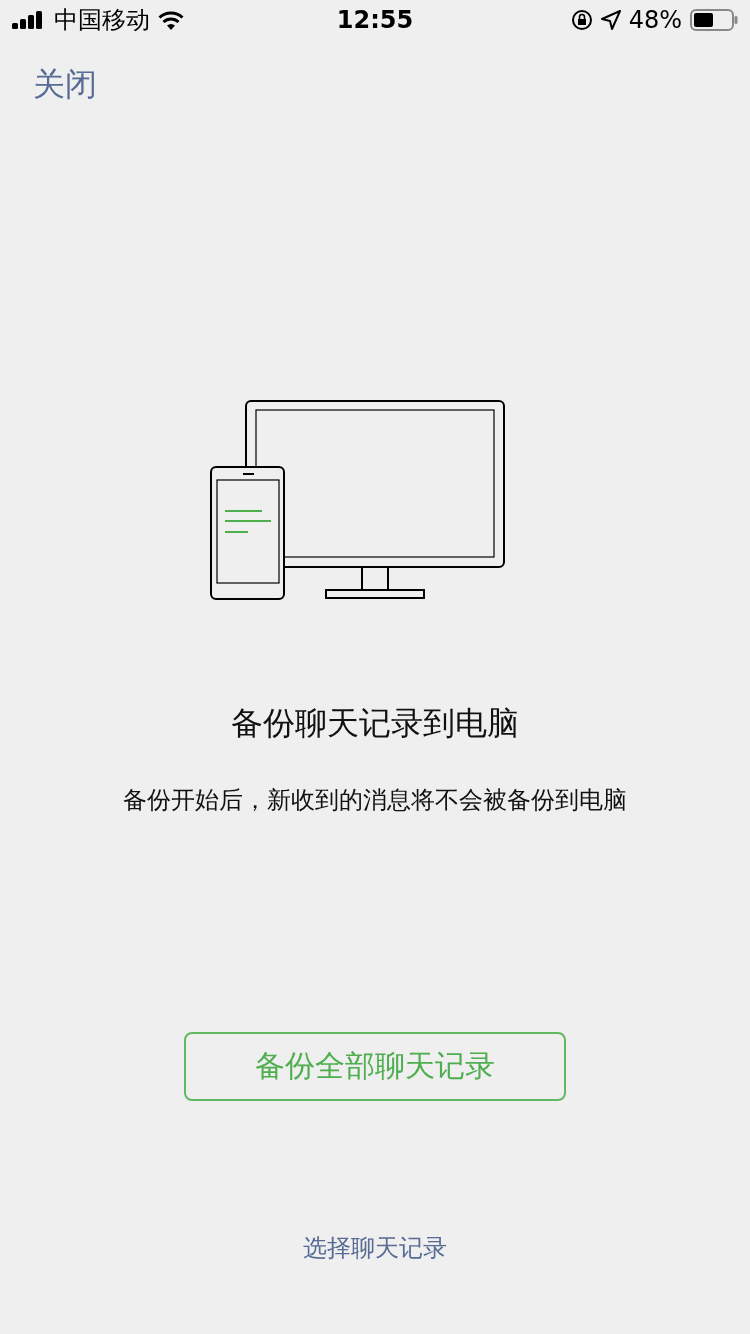  Describe the element at coordinates (375, 1066) in the screenshot. I see `backup-all-button: 备份全部聊天记录` at that location.